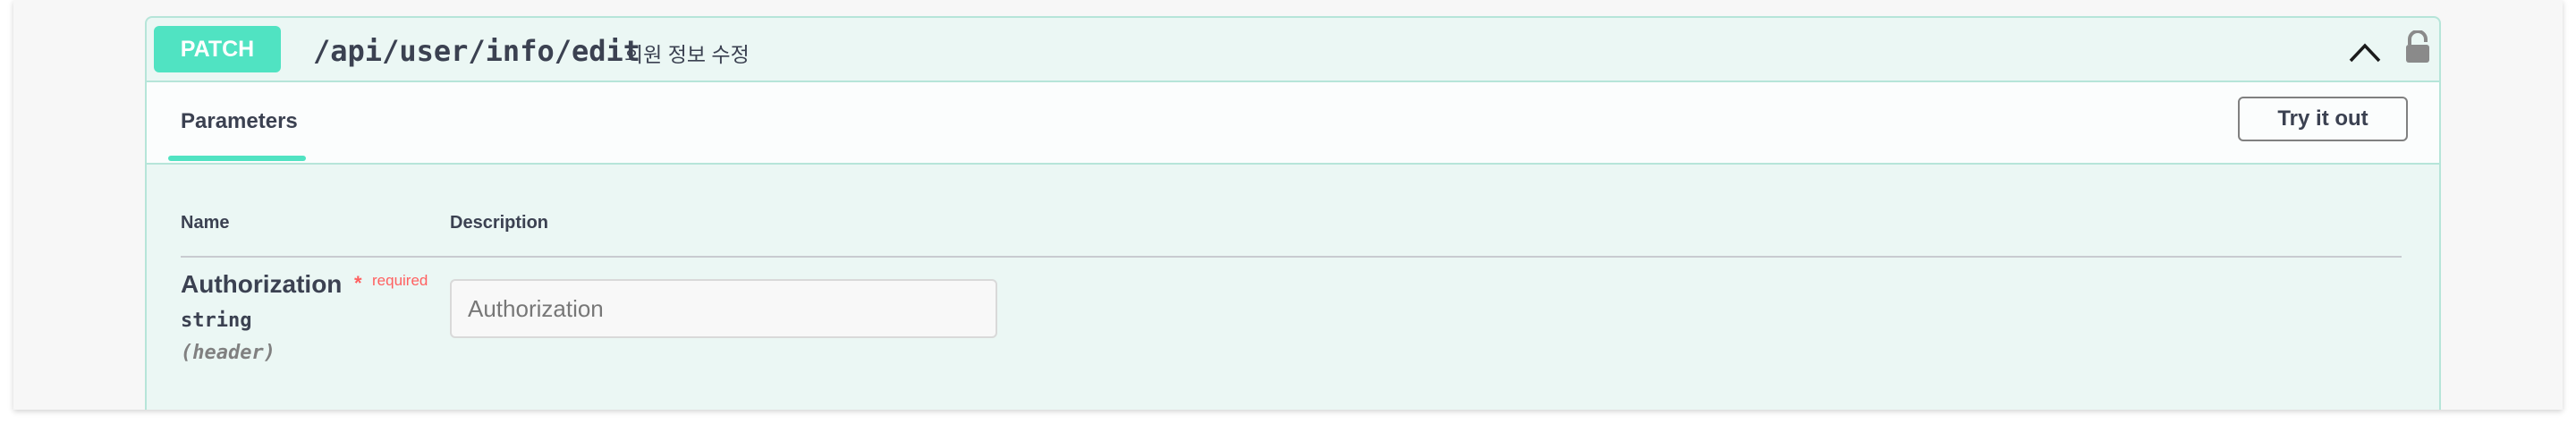  I want to click on tab-parameters: Parameters, so click(239, 121).